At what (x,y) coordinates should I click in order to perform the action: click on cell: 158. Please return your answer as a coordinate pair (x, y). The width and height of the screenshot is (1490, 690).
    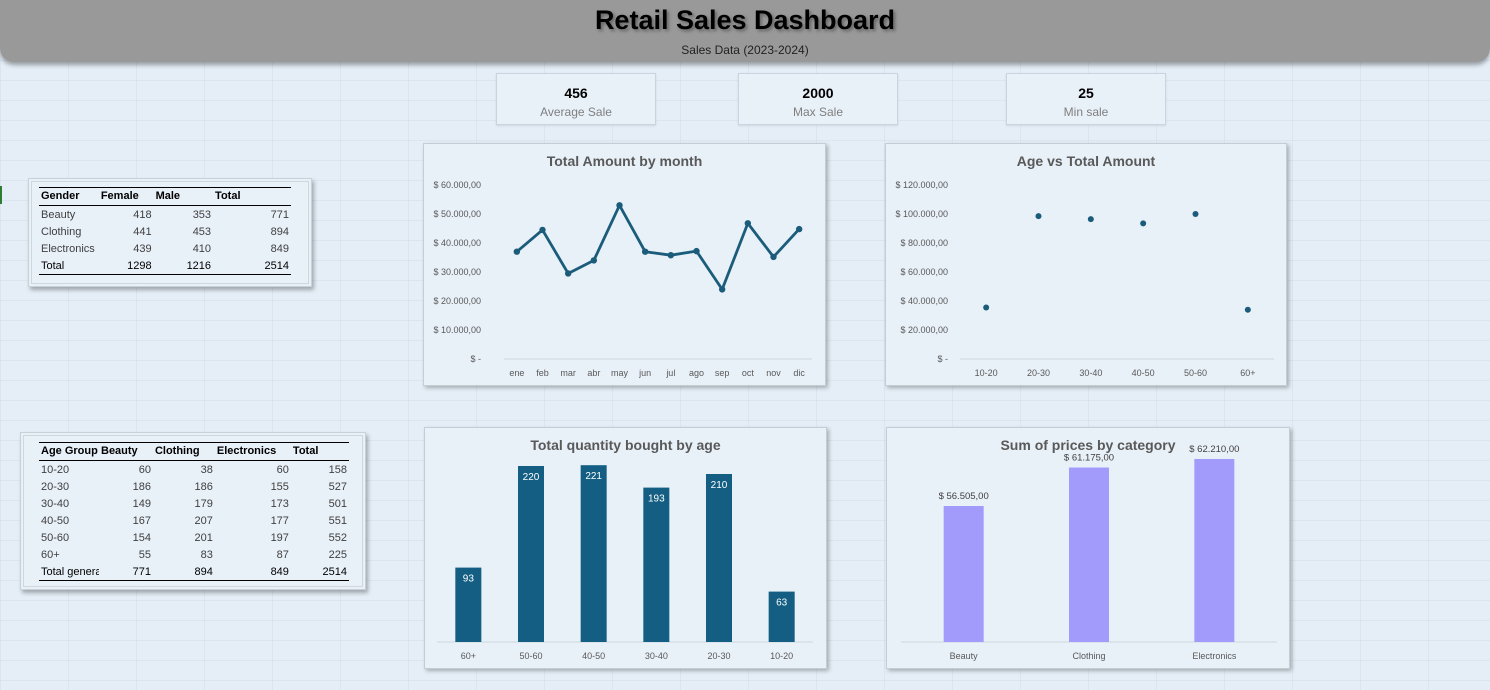
    Looking at the image, I should click on (337, 469).